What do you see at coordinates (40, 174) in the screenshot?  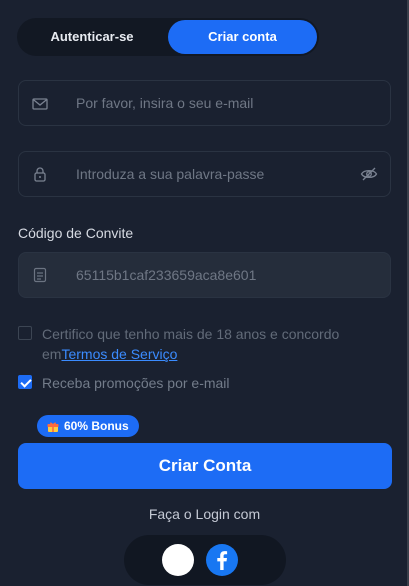 I see `lock-icon` at bounding box center [40, 174].